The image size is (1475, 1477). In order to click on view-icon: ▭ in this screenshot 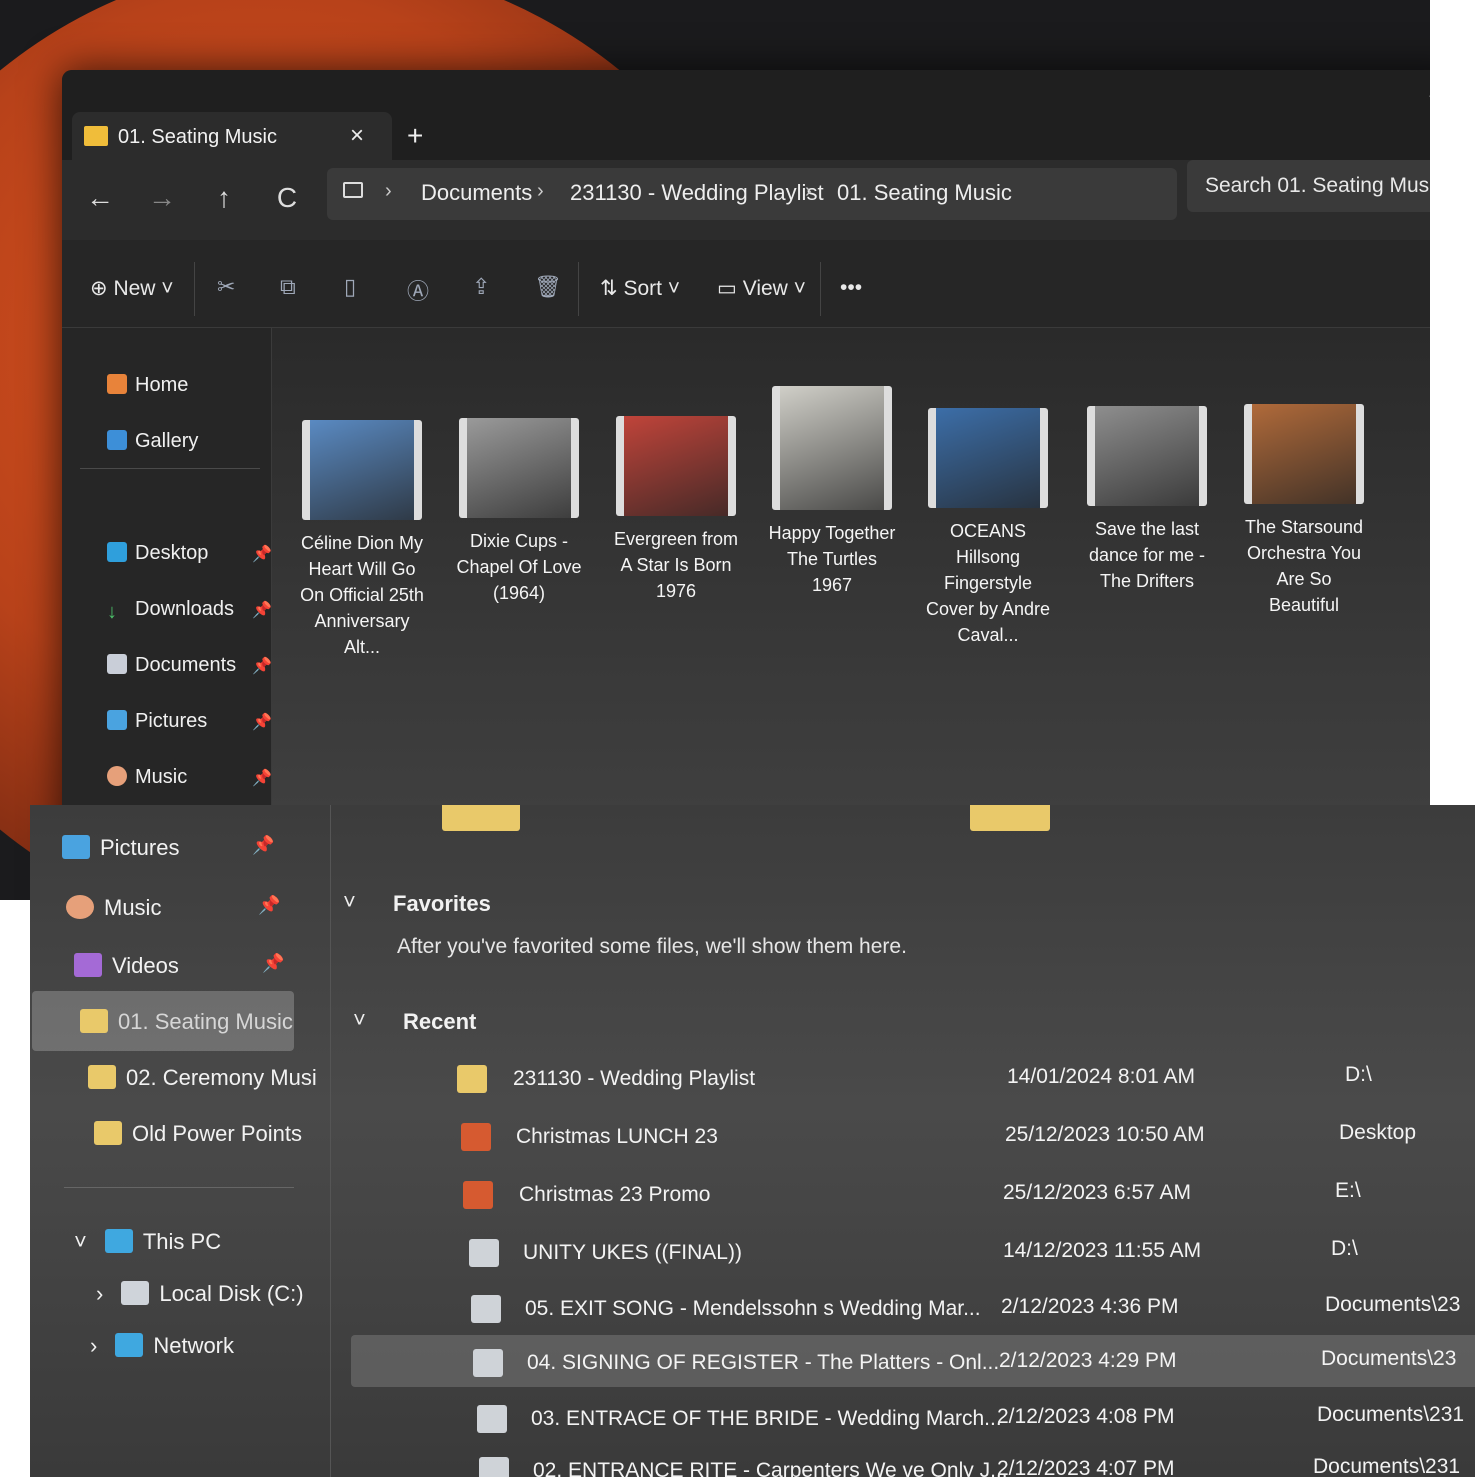, I will do `click(730, 288)`.